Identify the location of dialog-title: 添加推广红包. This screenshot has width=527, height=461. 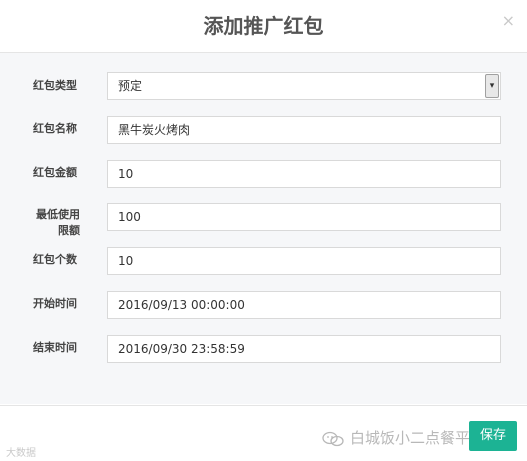
(263, 26).